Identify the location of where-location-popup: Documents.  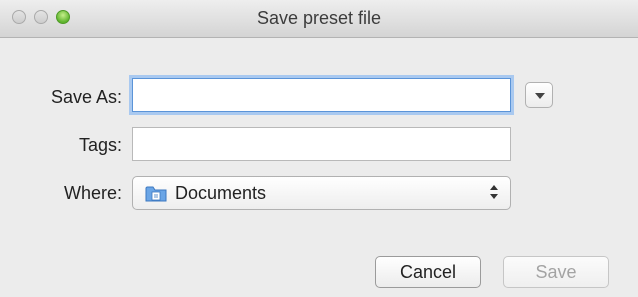
(321, 193).